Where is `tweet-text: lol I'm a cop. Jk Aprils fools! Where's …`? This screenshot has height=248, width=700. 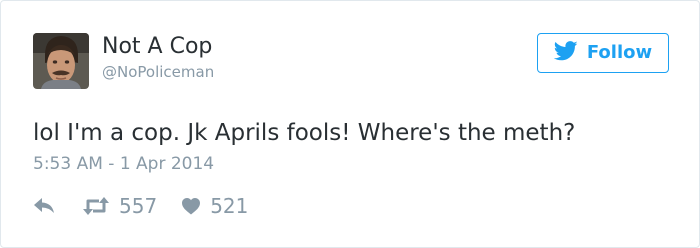
tweet-text: lol I'm a cop. Jk Aprils fools! Where's … is located at coordinates (304, 133).